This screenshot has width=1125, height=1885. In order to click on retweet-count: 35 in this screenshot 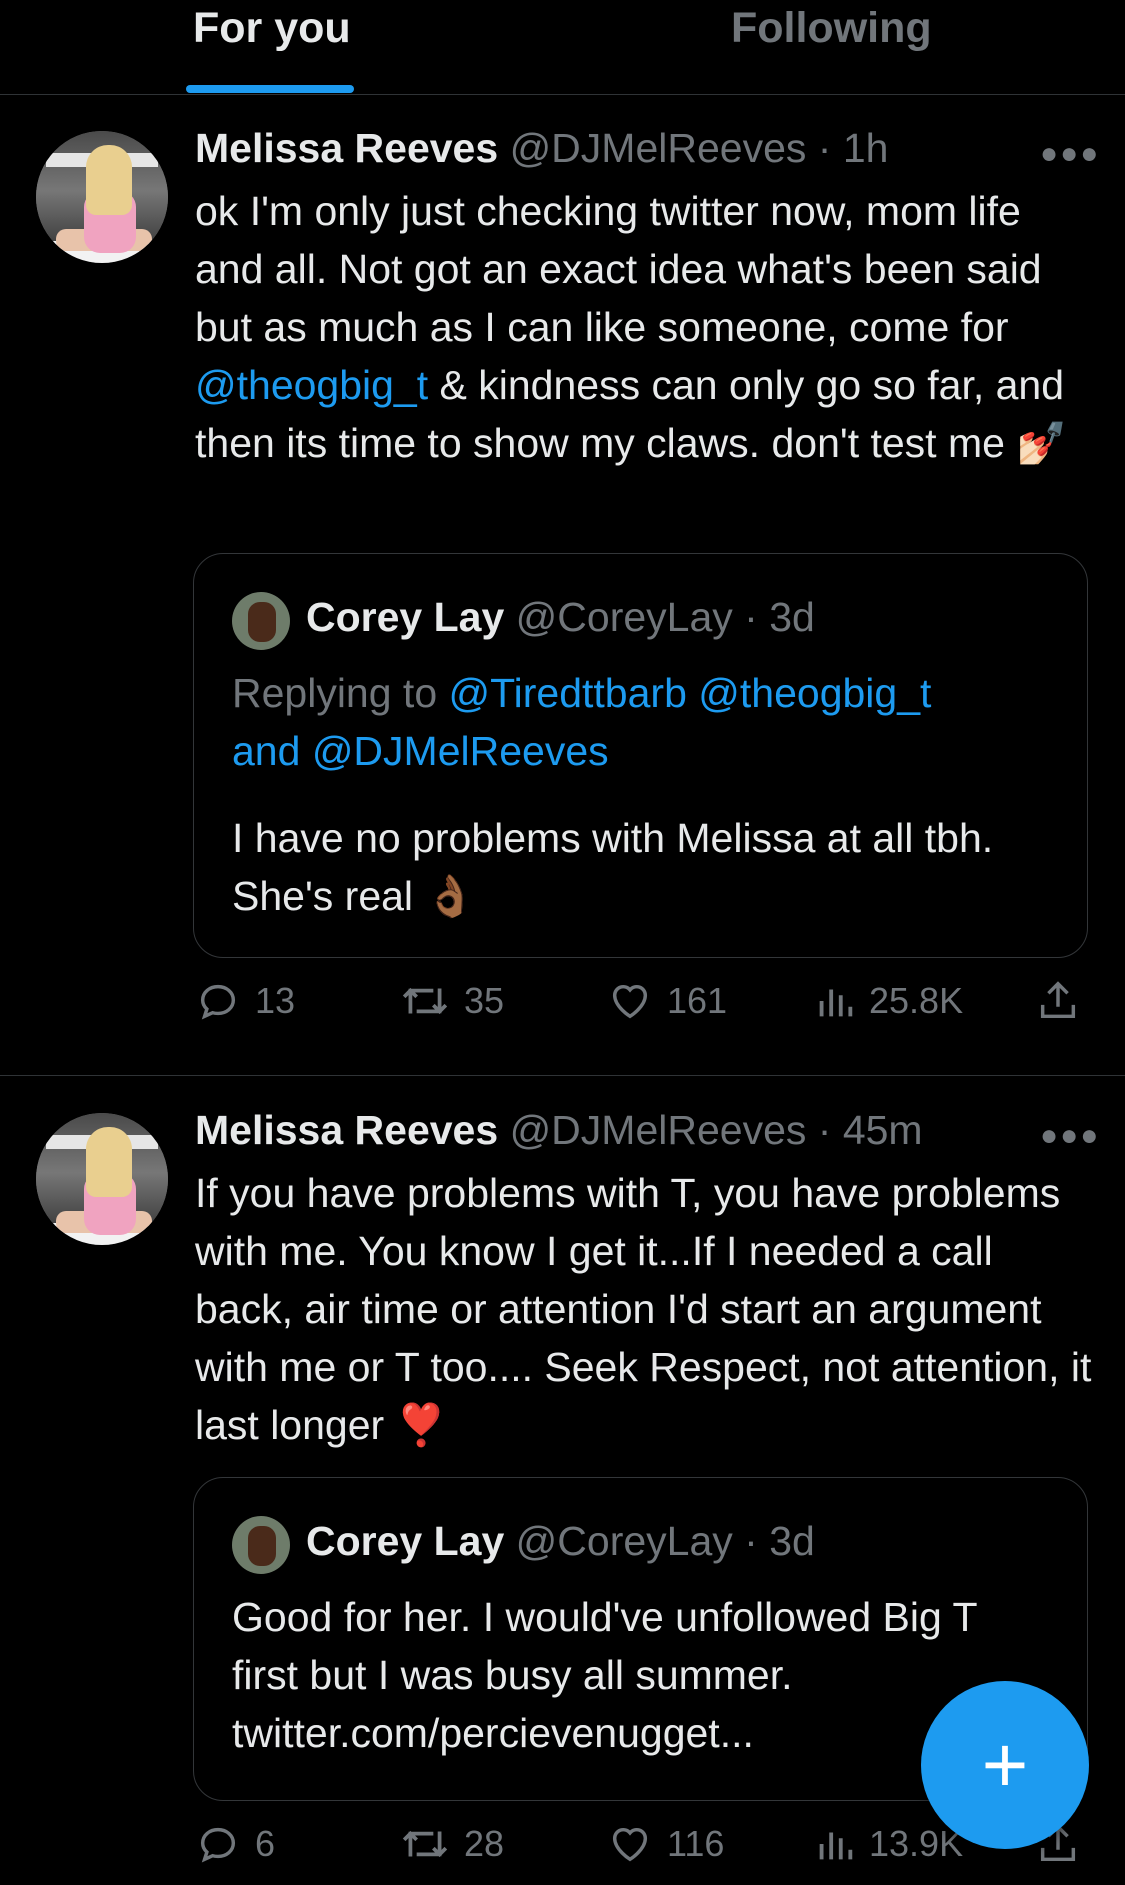, I will do `click(484, 1000)`.